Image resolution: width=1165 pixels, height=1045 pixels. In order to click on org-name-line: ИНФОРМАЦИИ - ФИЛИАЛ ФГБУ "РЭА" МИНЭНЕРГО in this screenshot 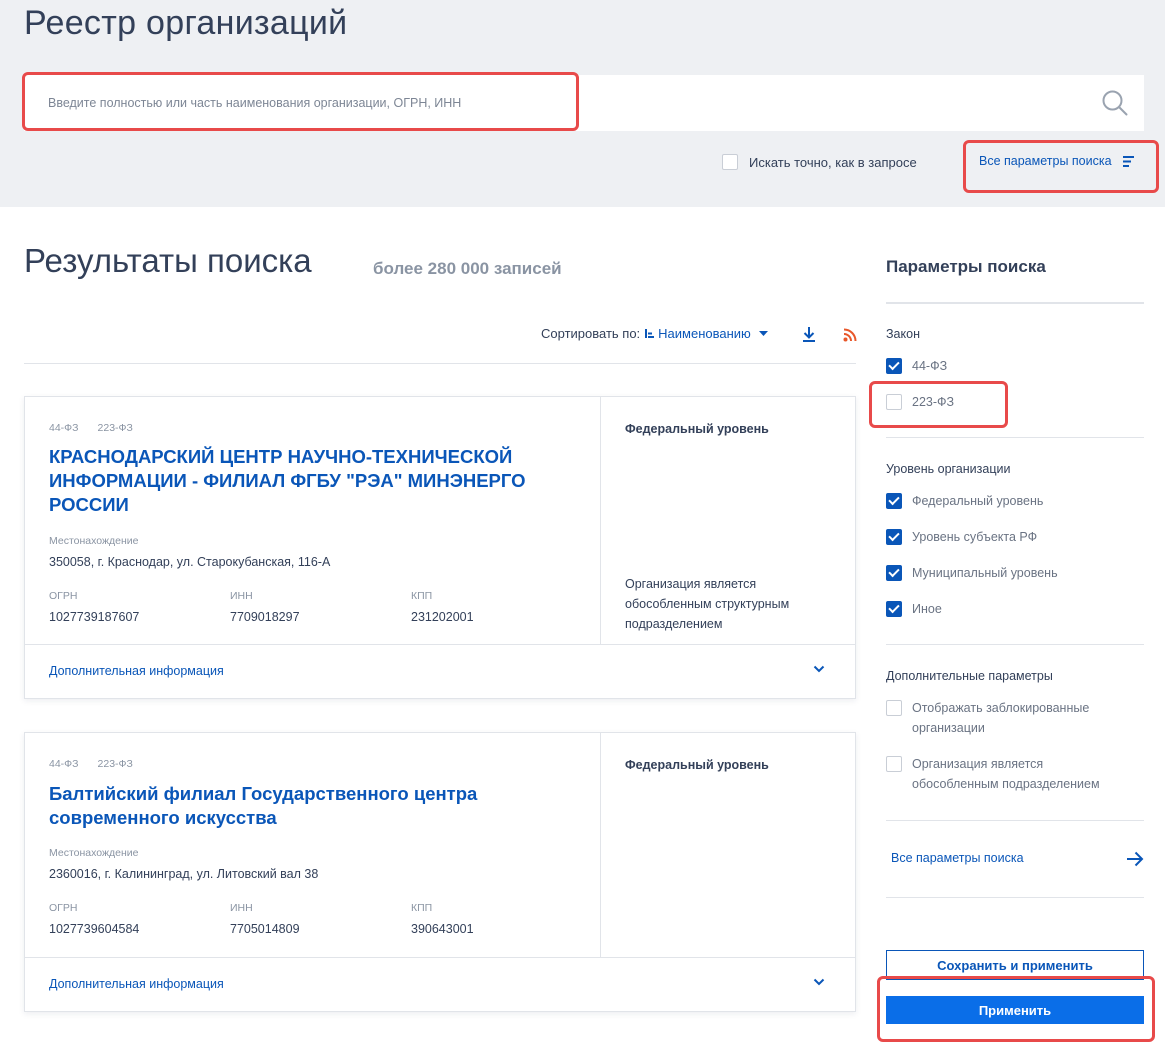, I will do `click(287, 480)`.